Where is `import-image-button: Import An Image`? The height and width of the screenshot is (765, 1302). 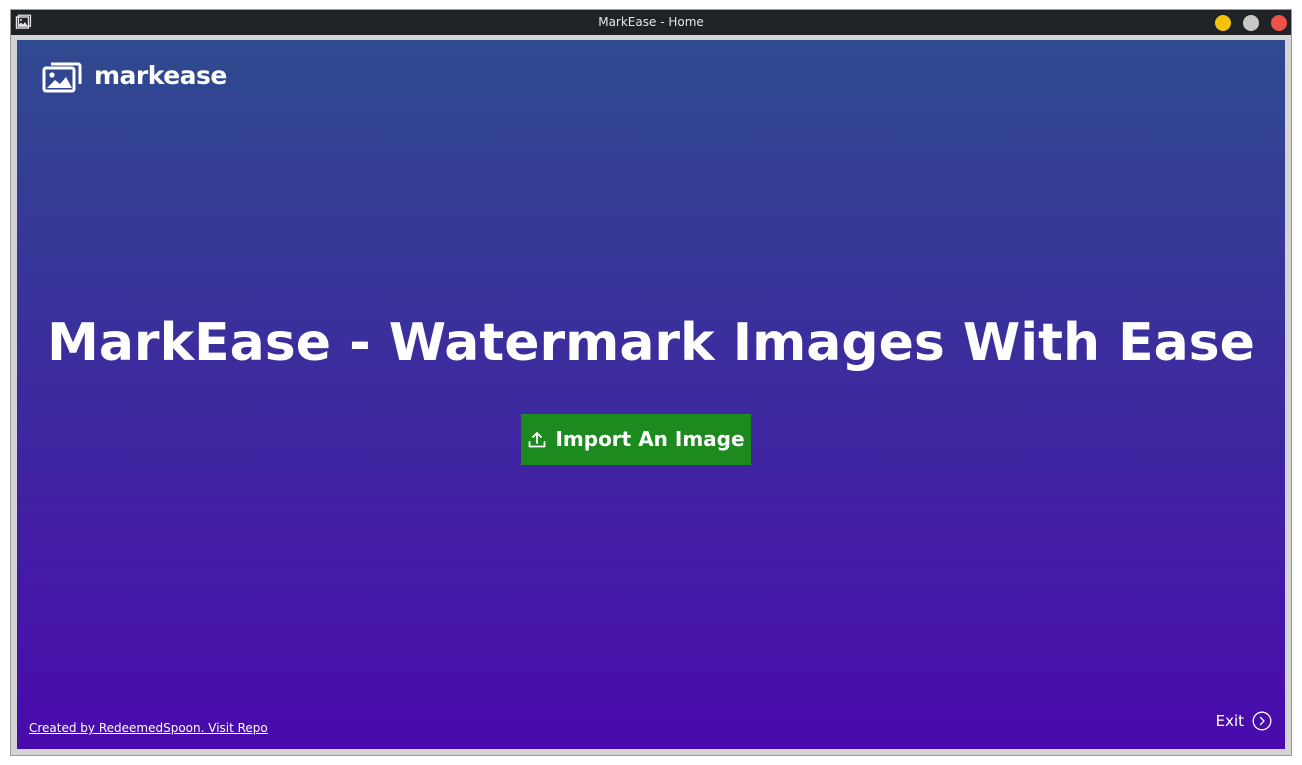
import-image-button: Import An Image is located at coordinates (636, 439).